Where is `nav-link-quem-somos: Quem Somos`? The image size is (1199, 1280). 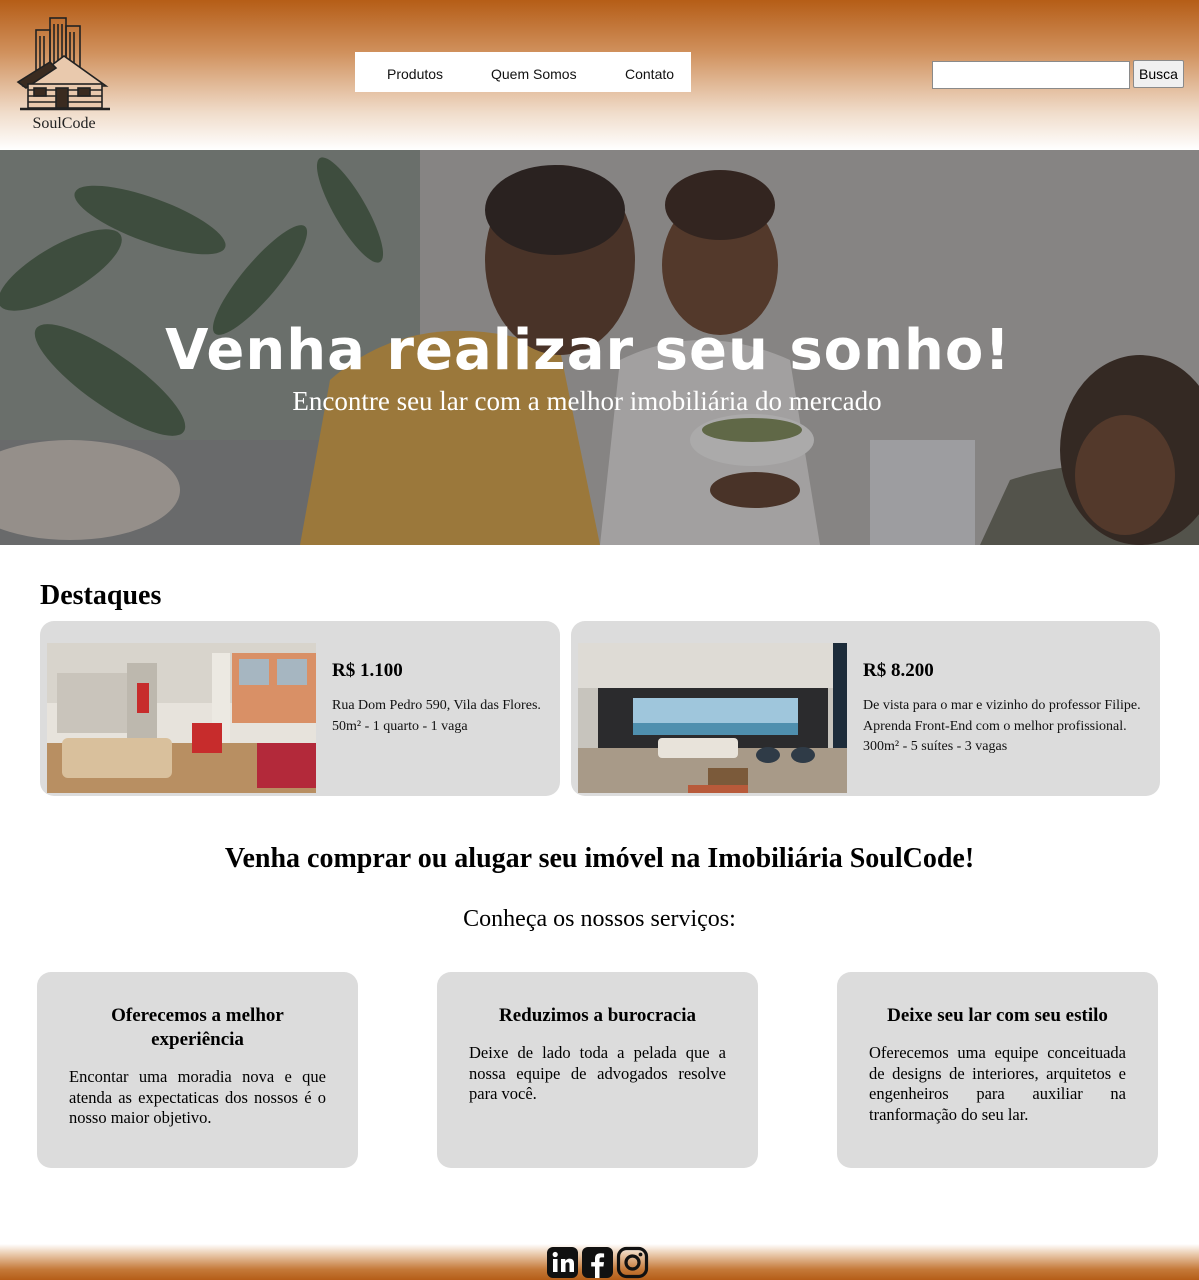 nav-link-quem-somos: Quem Somos is located at coordinates (534, 74).